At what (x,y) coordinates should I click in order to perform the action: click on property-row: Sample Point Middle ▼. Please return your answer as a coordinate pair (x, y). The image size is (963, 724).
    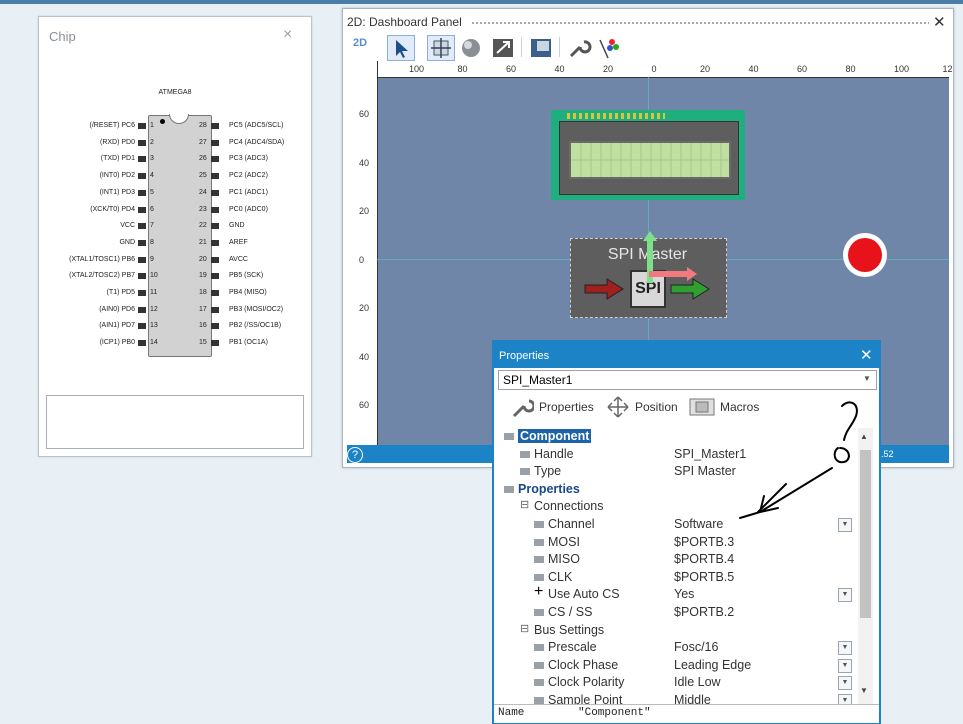
    Looking at the image, I should click on (678, 698).